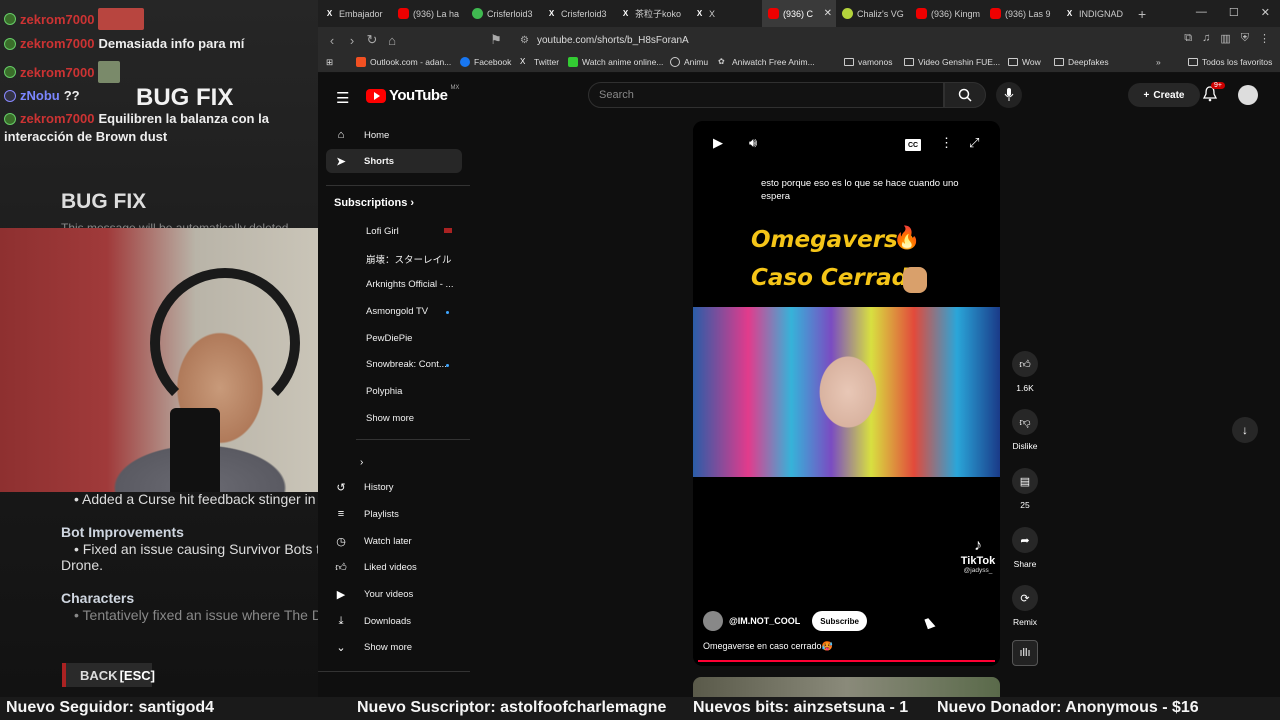 Image resolution: width=1280 pixels, height=720 pixels. I want to click on share-action: ➦ Share, so click(1025, 548).